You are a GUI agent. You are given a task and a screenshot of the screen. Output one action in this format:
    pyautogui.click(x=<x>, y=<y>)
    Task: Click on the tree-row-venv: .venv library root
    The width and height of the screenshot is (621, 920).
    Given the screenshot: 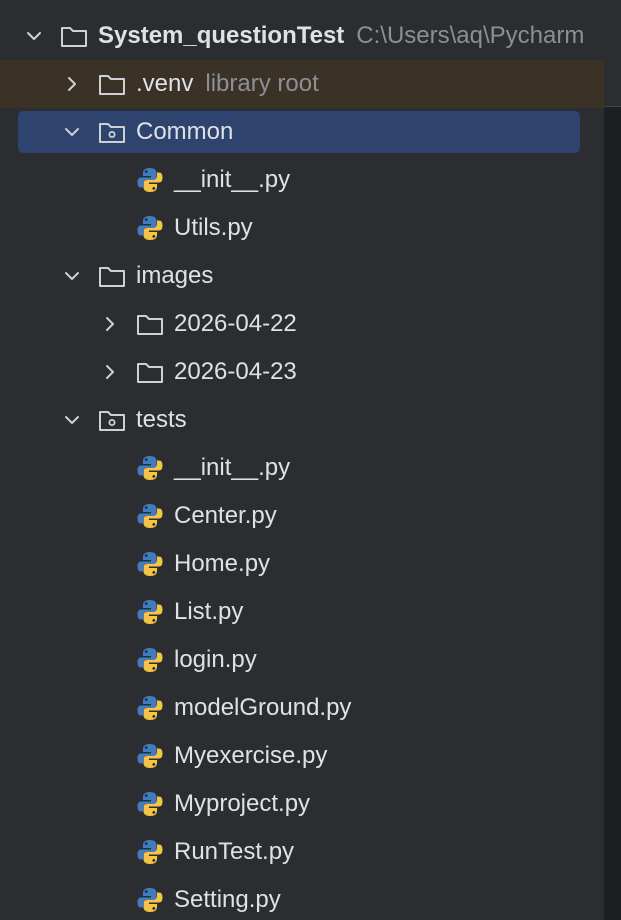 What is the action you would take?
    pyautogui.click(x=302, y=84)
    